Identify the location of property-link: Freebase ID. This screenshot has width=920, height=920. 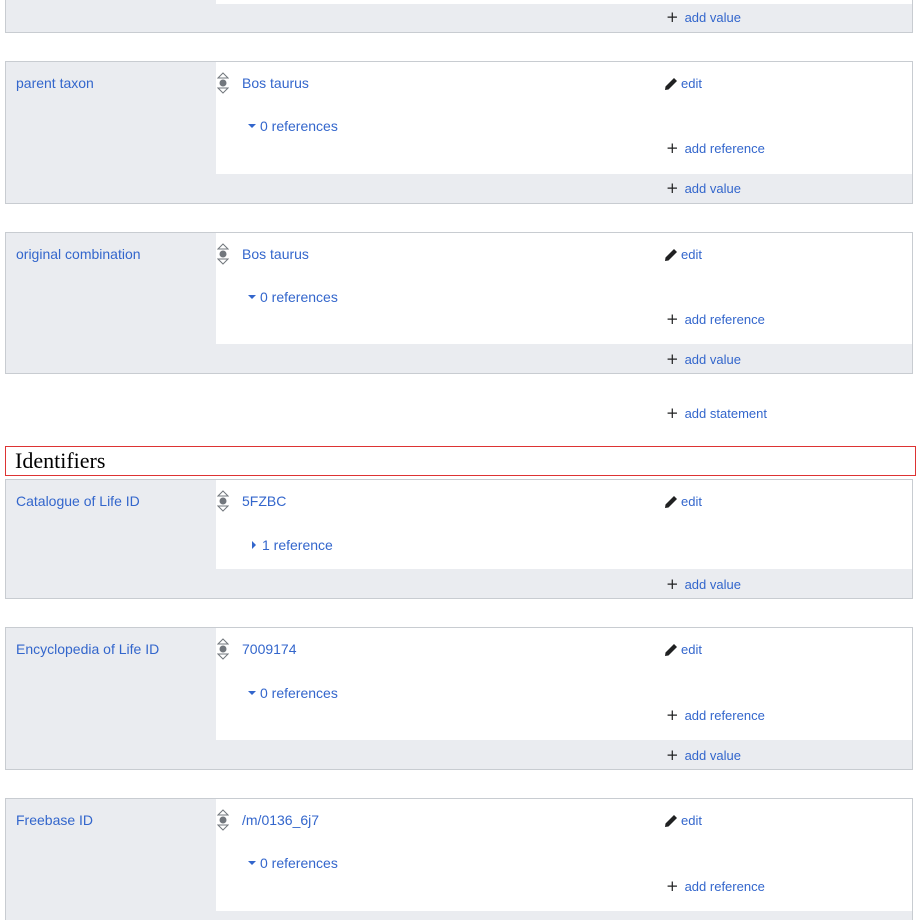
(54, 820).